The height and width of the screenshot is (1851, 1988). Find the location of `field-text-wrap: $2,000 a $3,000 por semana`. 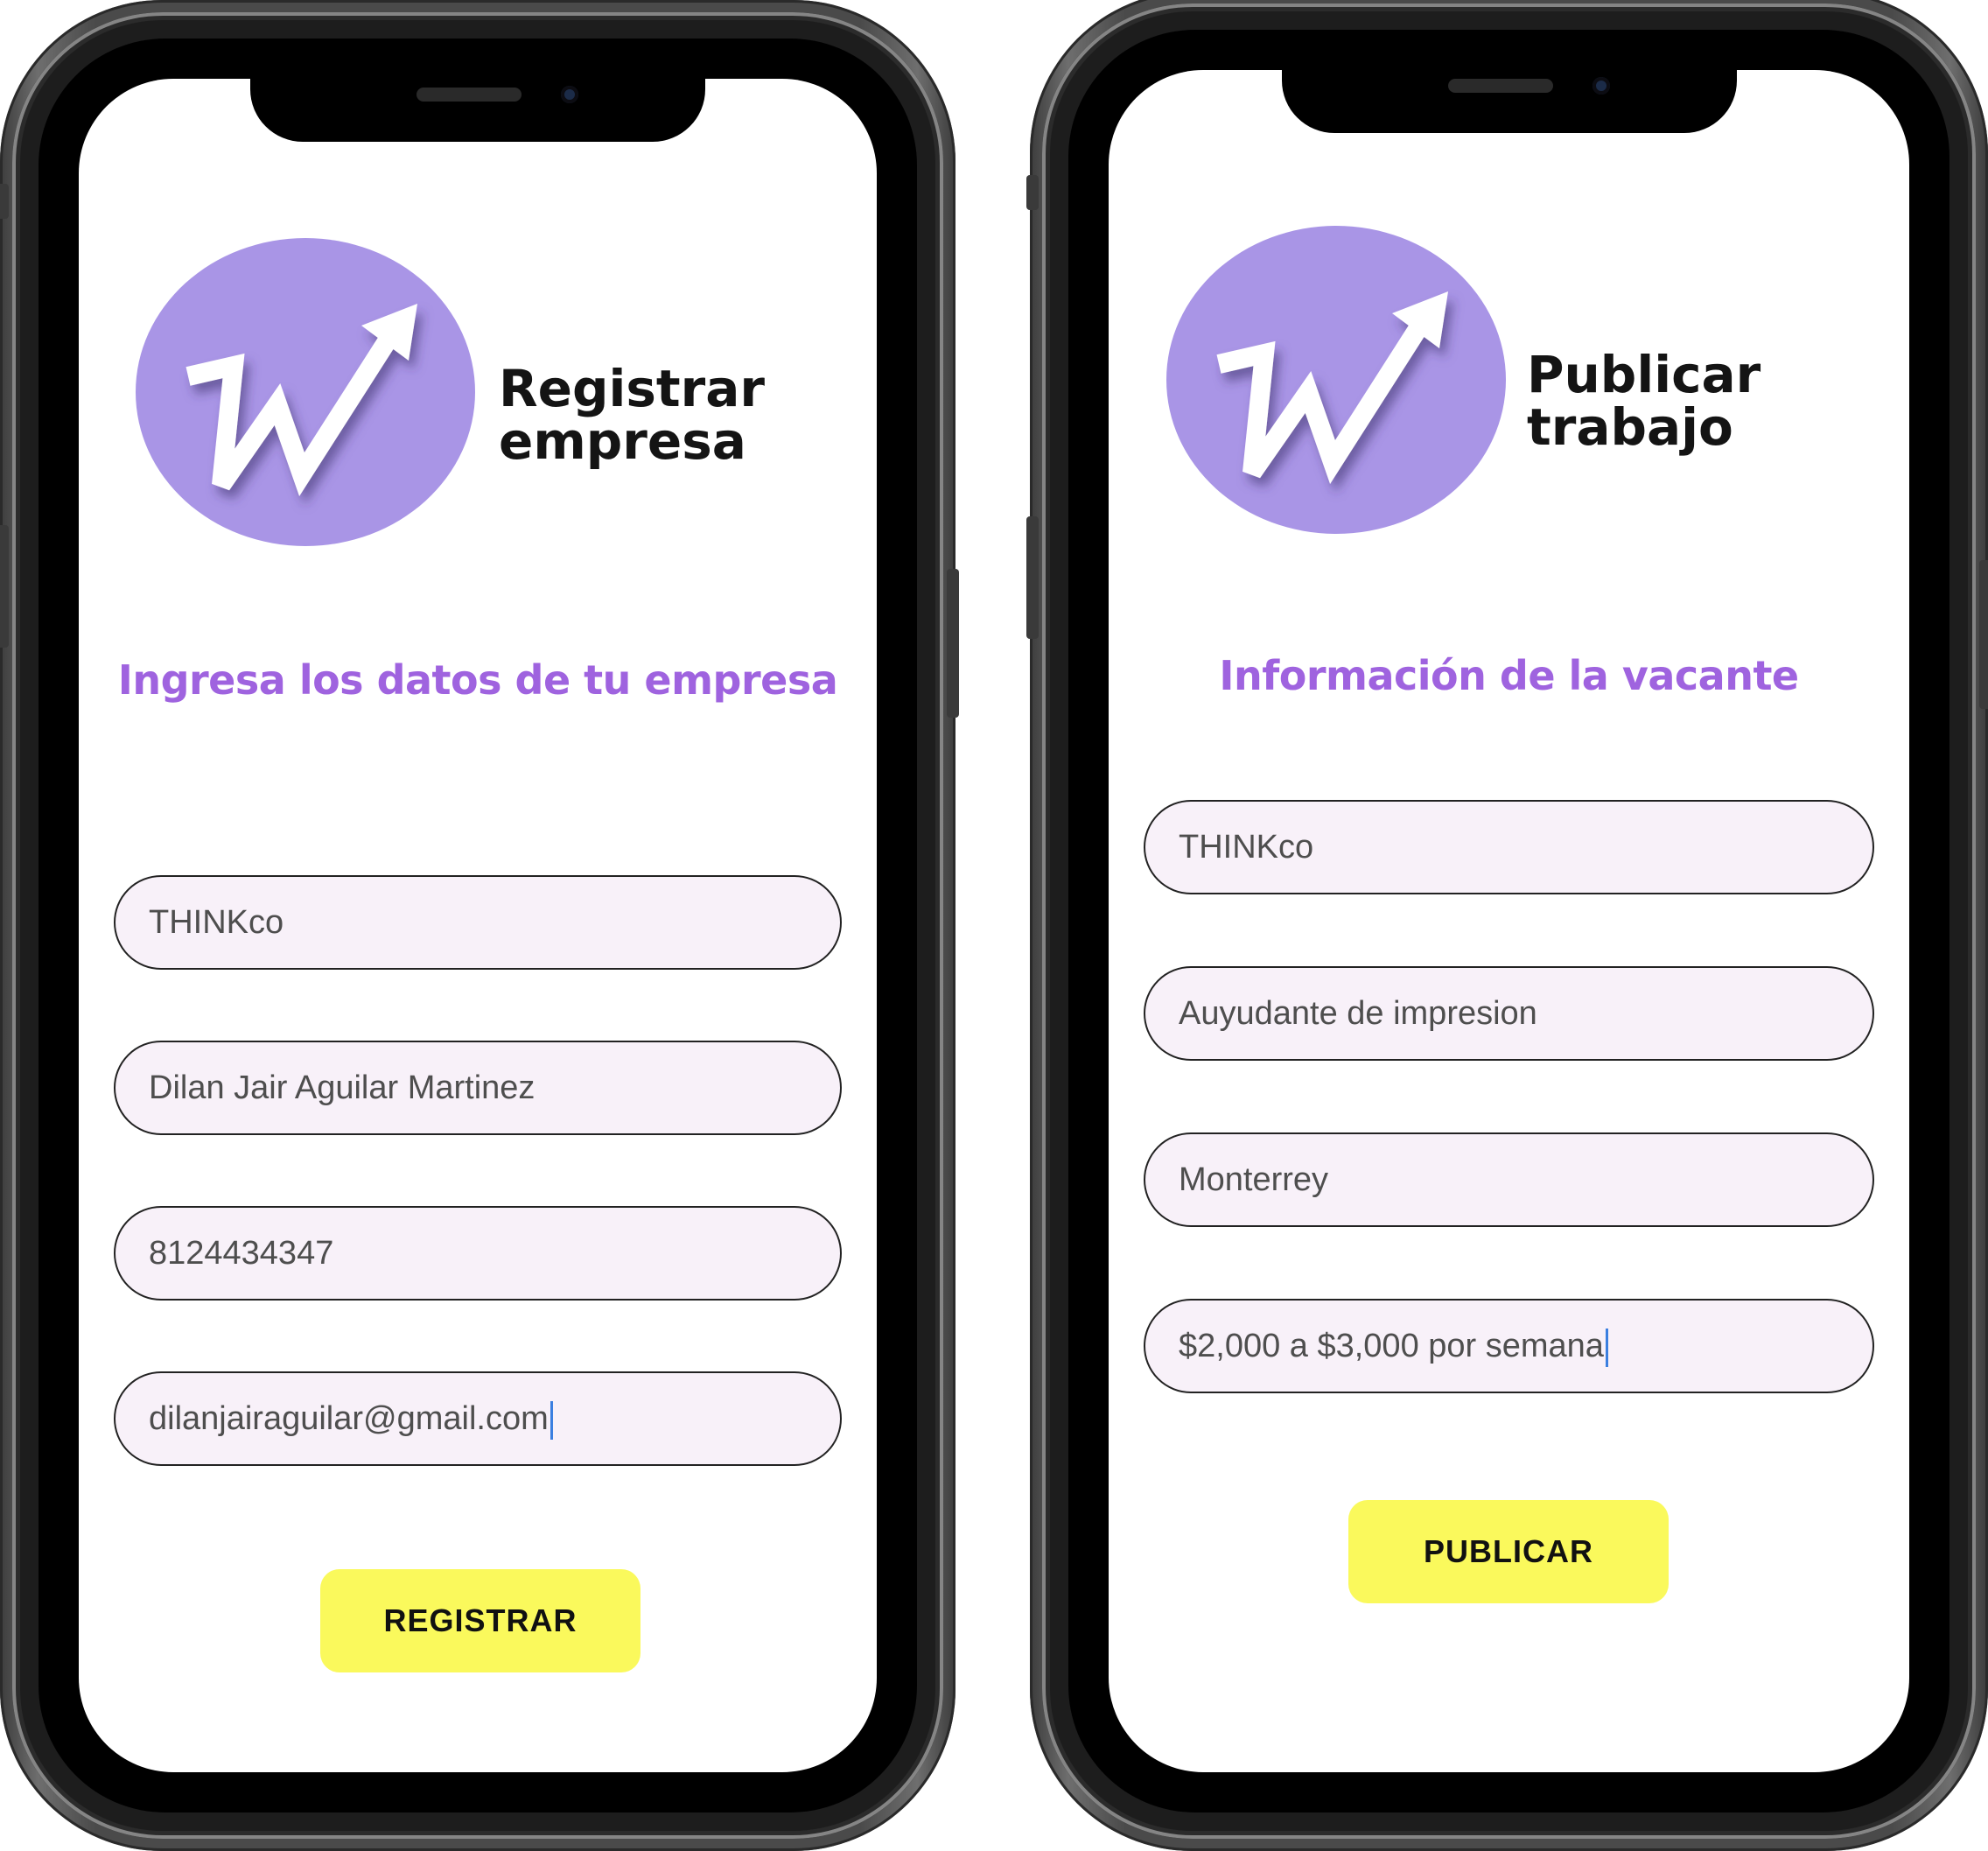

field-text-wrap: $2,000 a $3,000 por semana is located at coordinates (1393, 1347).